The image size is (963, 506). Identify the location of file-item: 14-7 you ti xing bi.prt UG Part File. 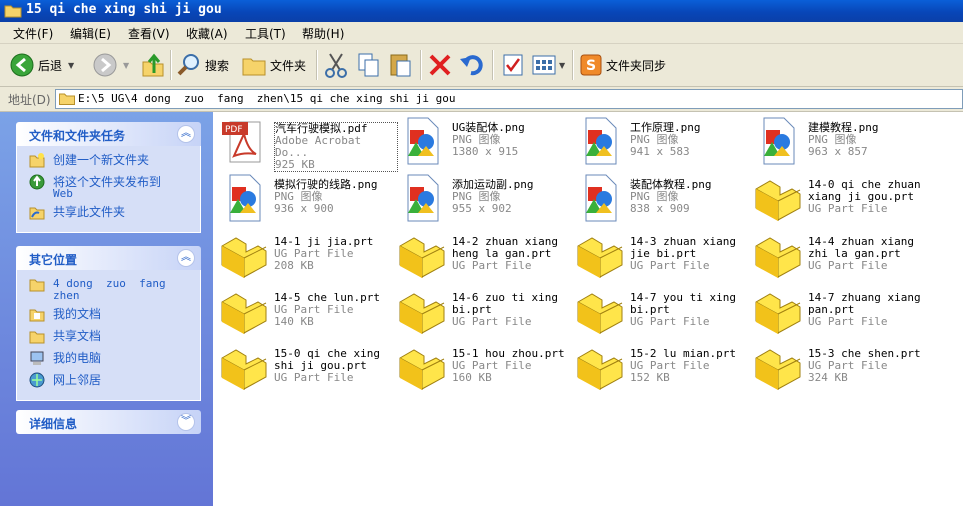
(663, 313).